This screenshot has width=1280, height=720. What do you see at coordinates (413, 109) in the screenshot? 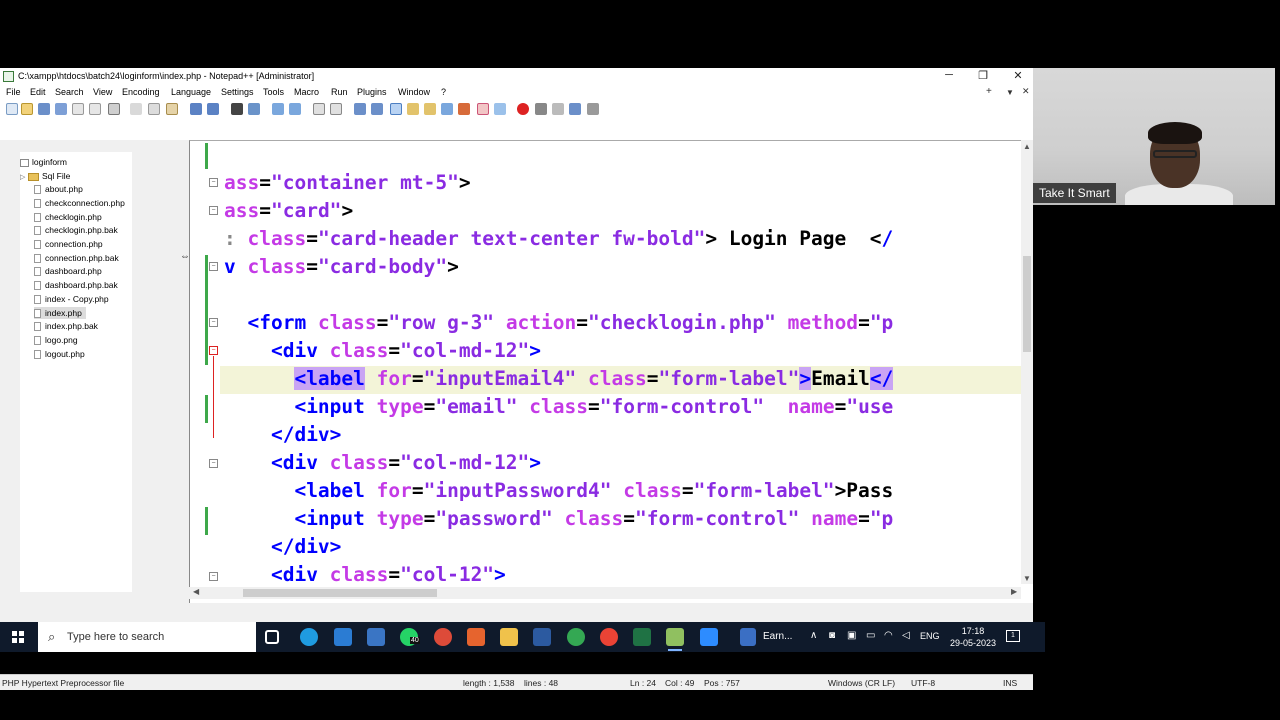
I see `udl-icon` at bounding box center [413, 109].